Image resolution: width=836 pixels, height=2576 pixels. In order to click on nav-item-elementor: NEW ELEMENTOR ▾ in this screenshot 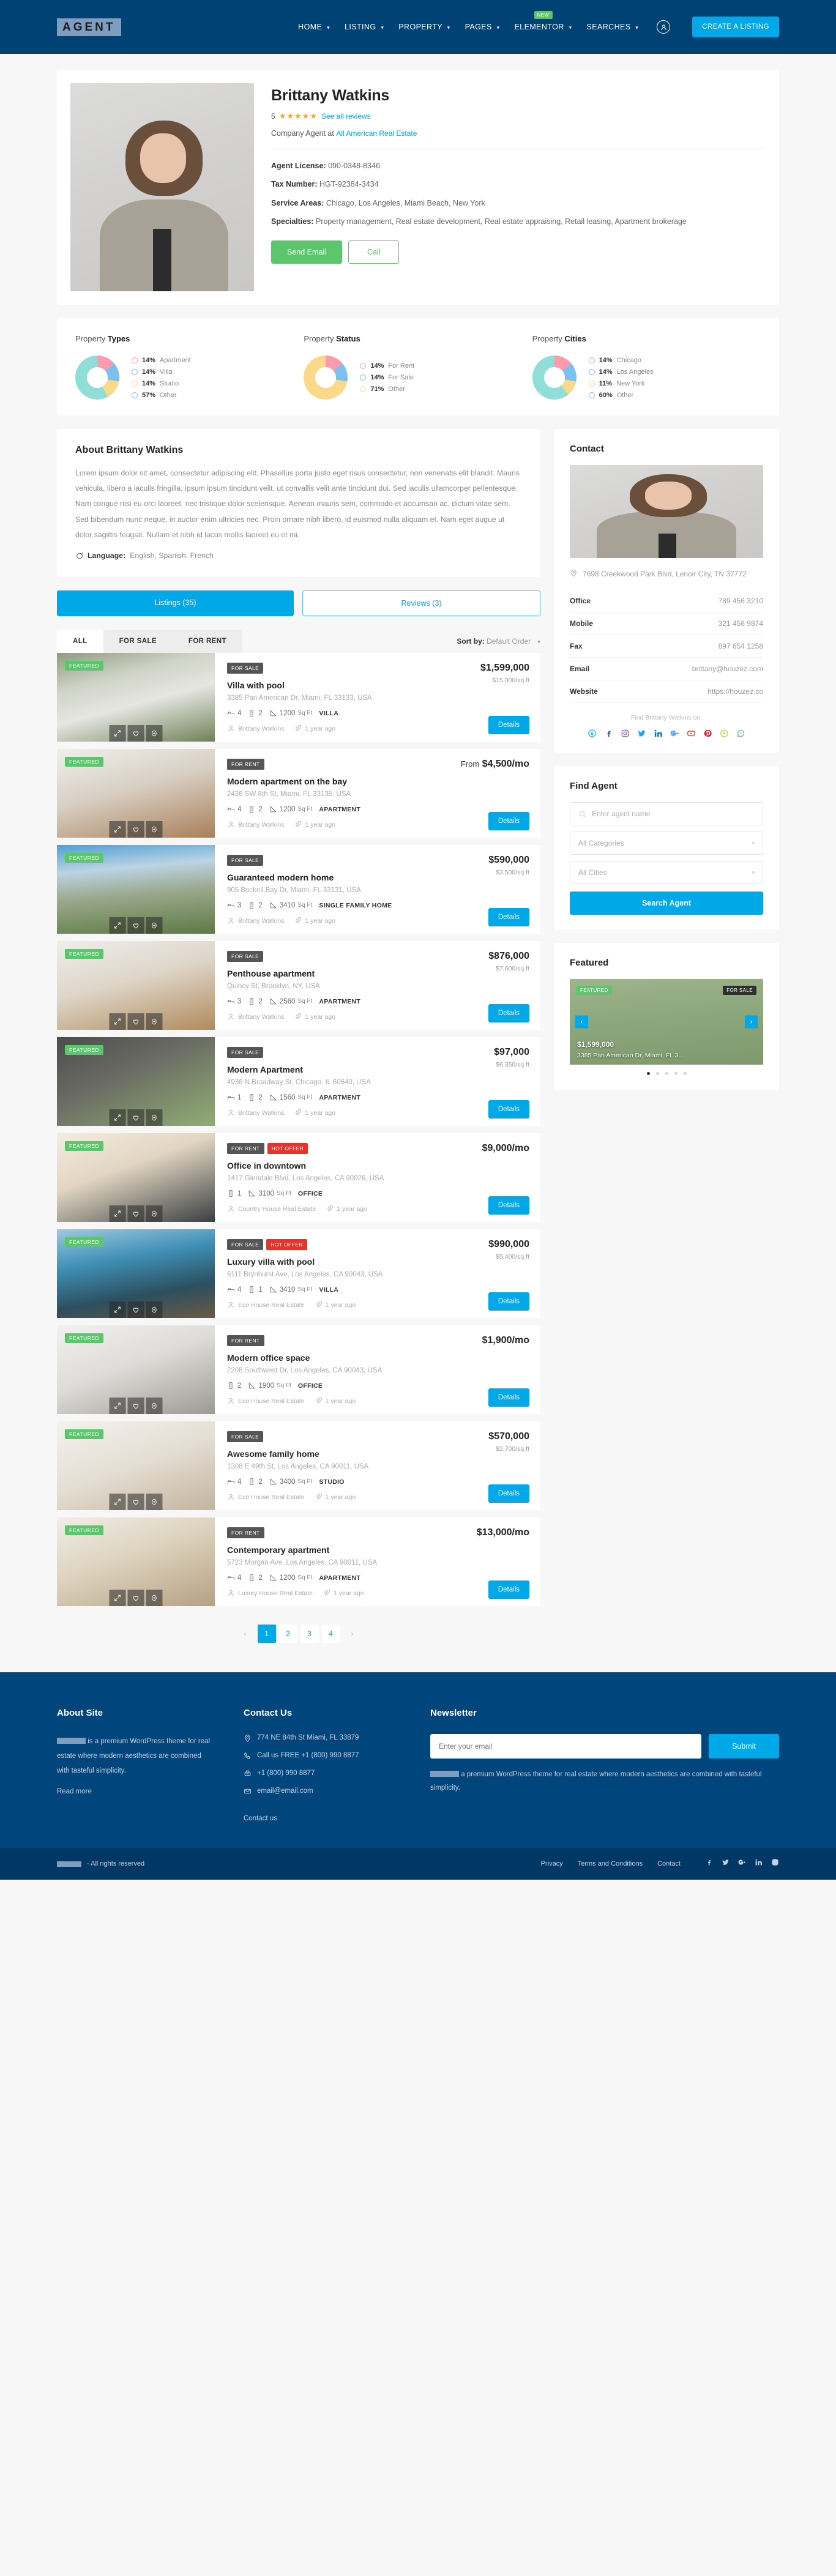, I will do `click(543, 21)`.